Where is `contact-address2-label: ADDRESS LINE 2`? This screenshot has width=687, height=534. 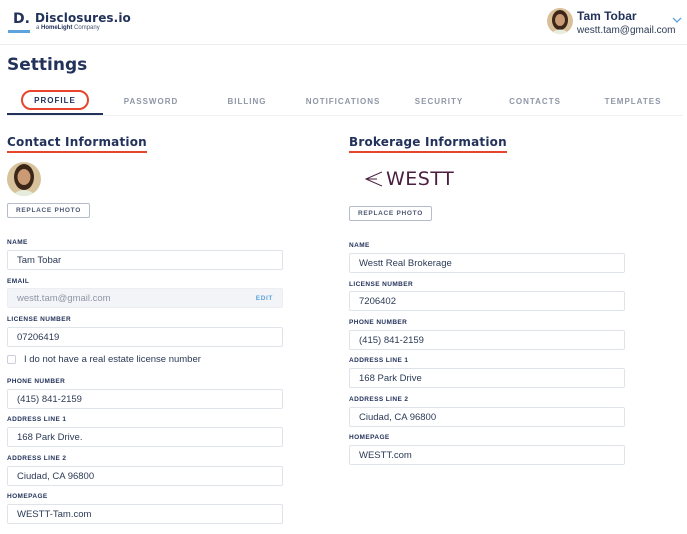 contact-address2-label: ADDRESS LINE 2 is located at coordinates (37, 458).